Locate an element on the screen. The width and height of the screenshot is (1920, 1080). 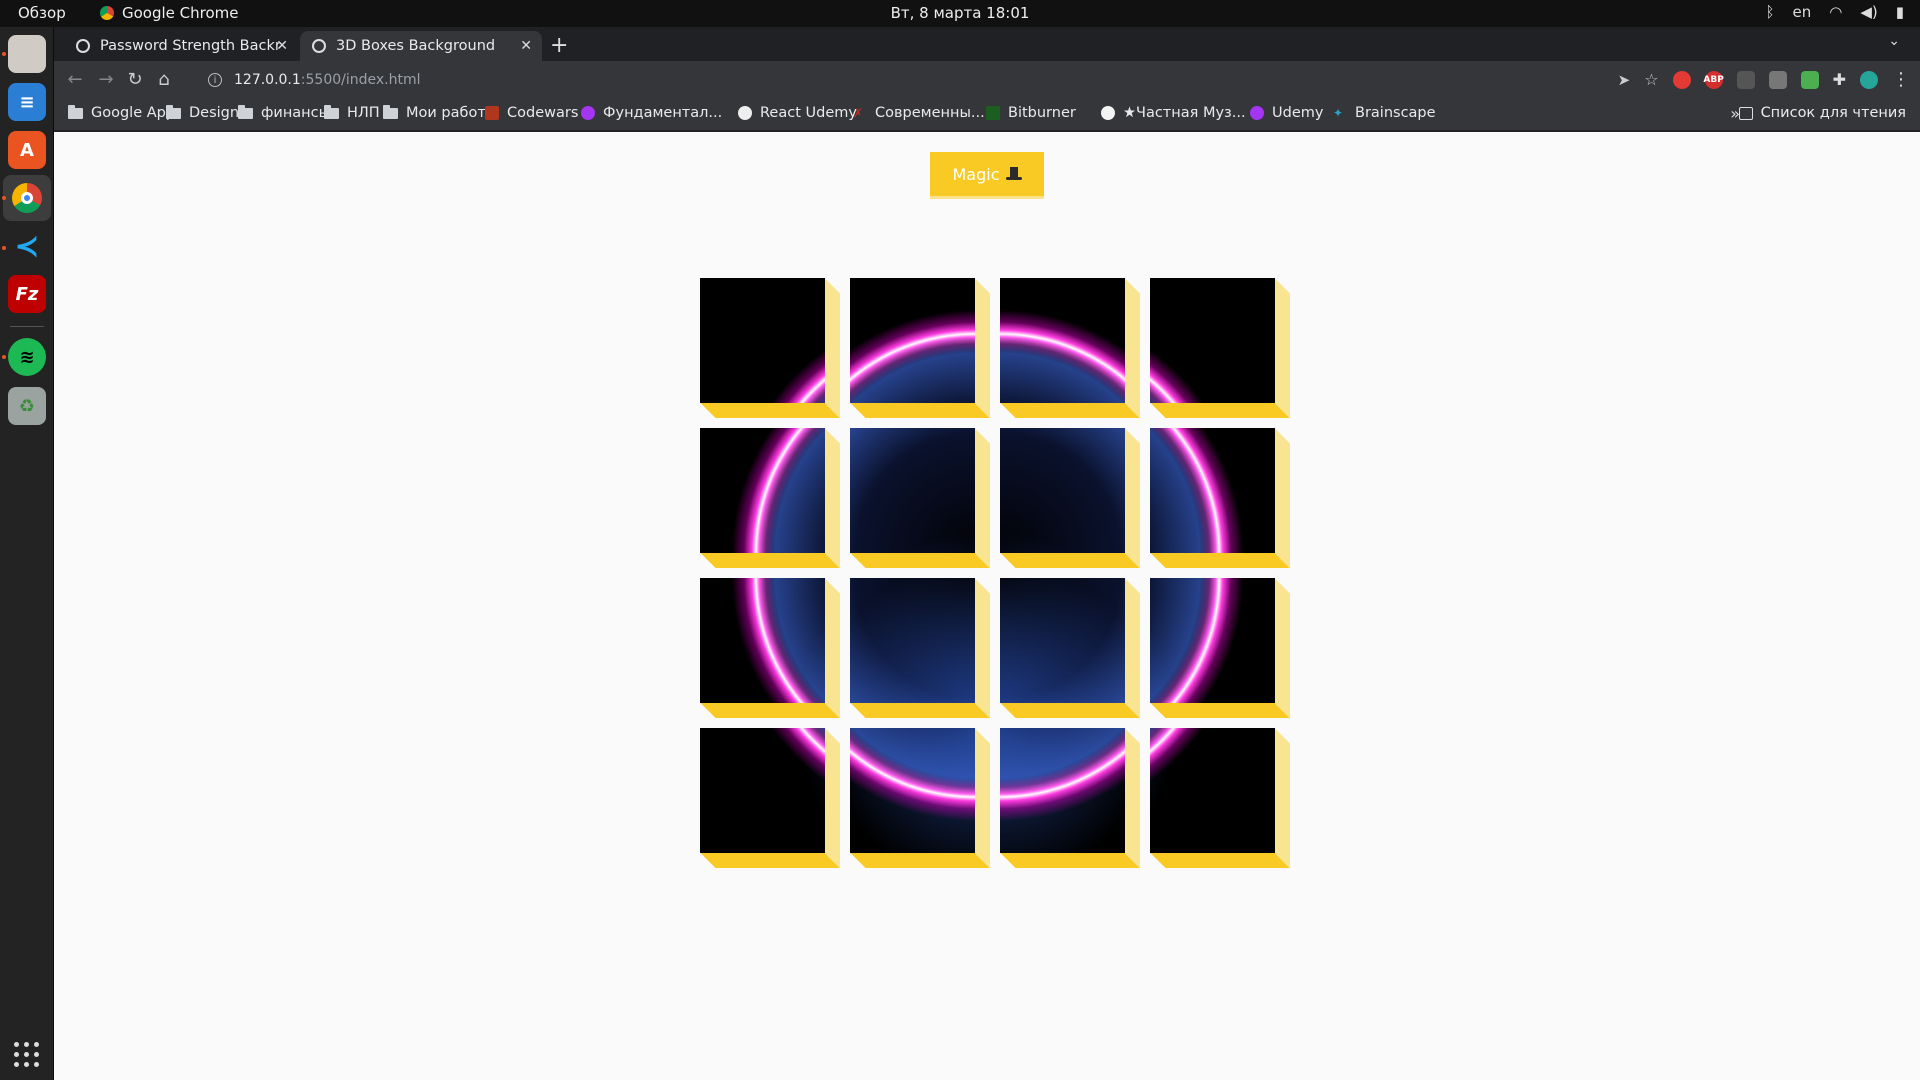
bookmark-folder: НЛП is located at coordinates (352, 112).